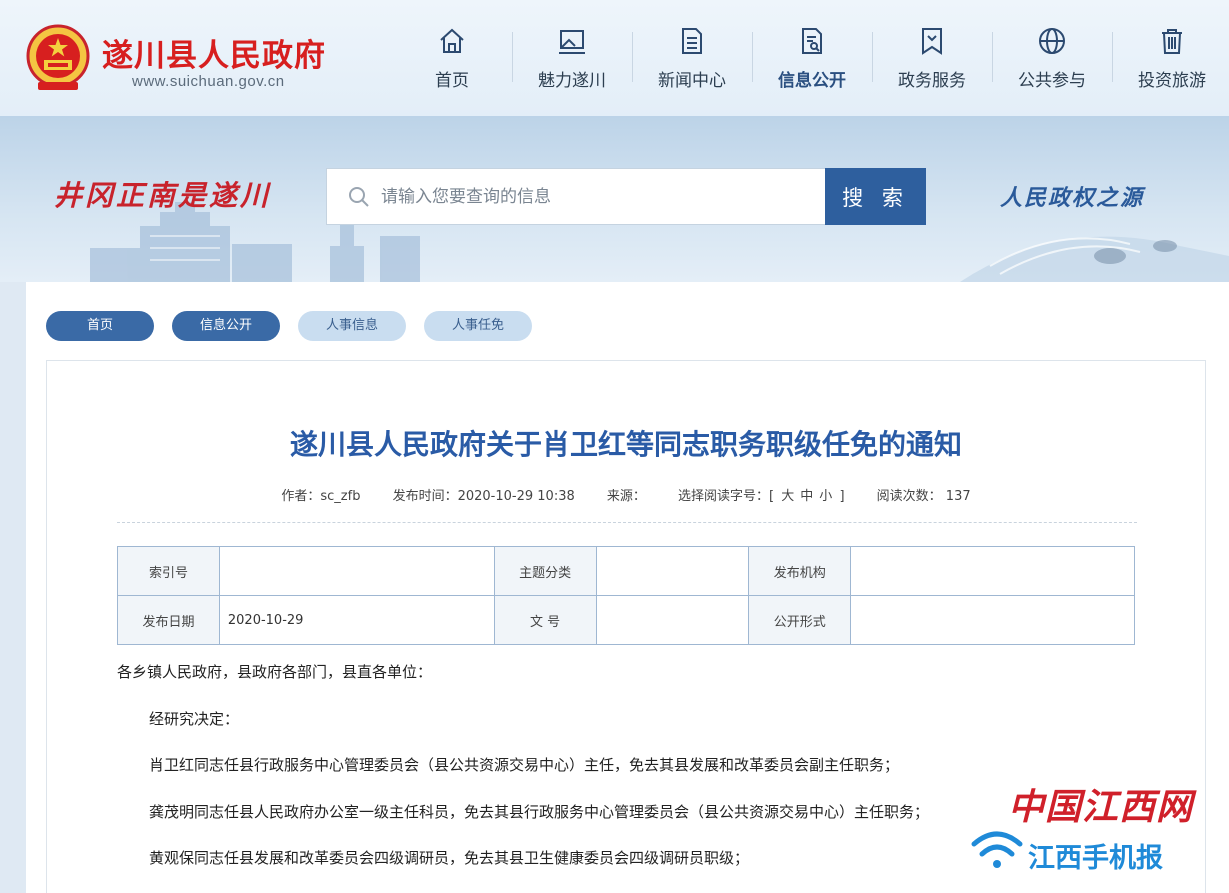  Describe the element at coordinates (932, 81) in the screenshot. I see `nav-label: 政务服务` at that location.